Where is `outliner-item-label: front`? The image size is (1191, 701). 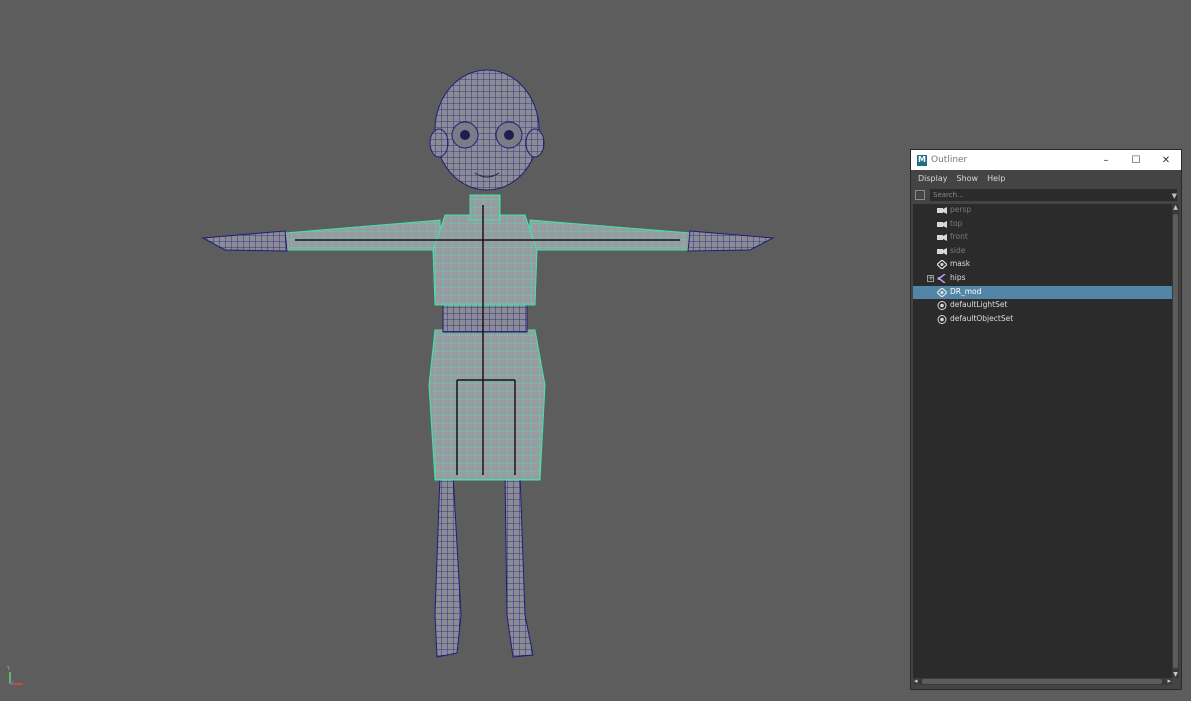 outliner-item-label: front is located at coordinates (959, 237).